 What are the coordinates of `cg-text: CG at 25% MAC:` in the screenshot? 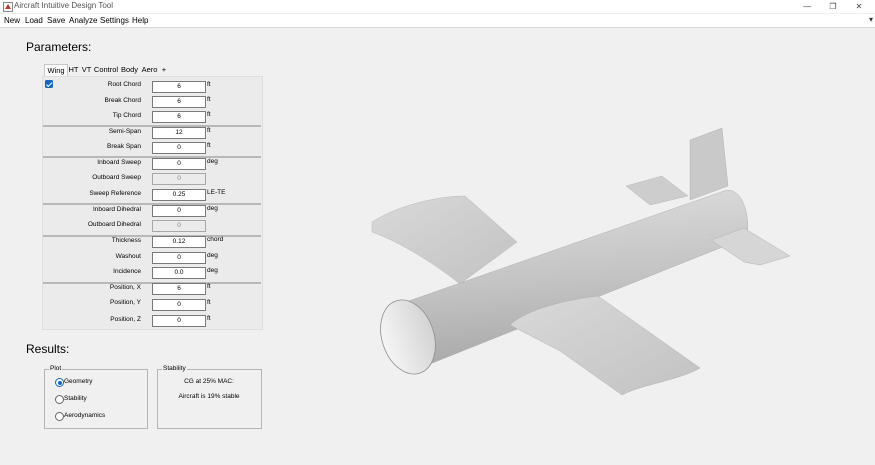 It's located at (209, 381).